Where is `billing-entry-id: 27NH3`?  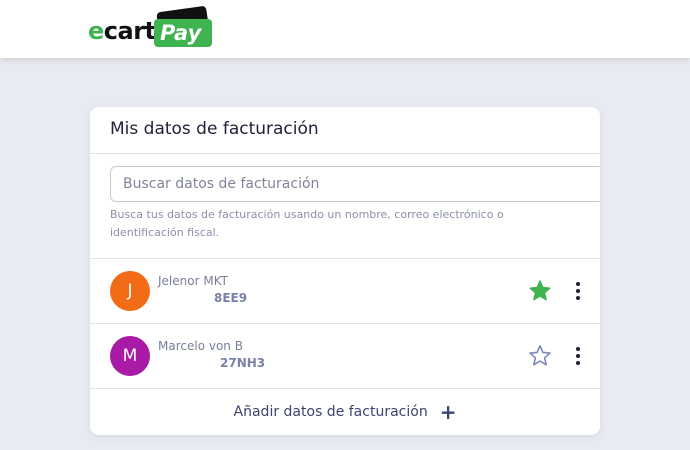
billing-entry-id: 27NH3 is located at coordinates (243, 363).